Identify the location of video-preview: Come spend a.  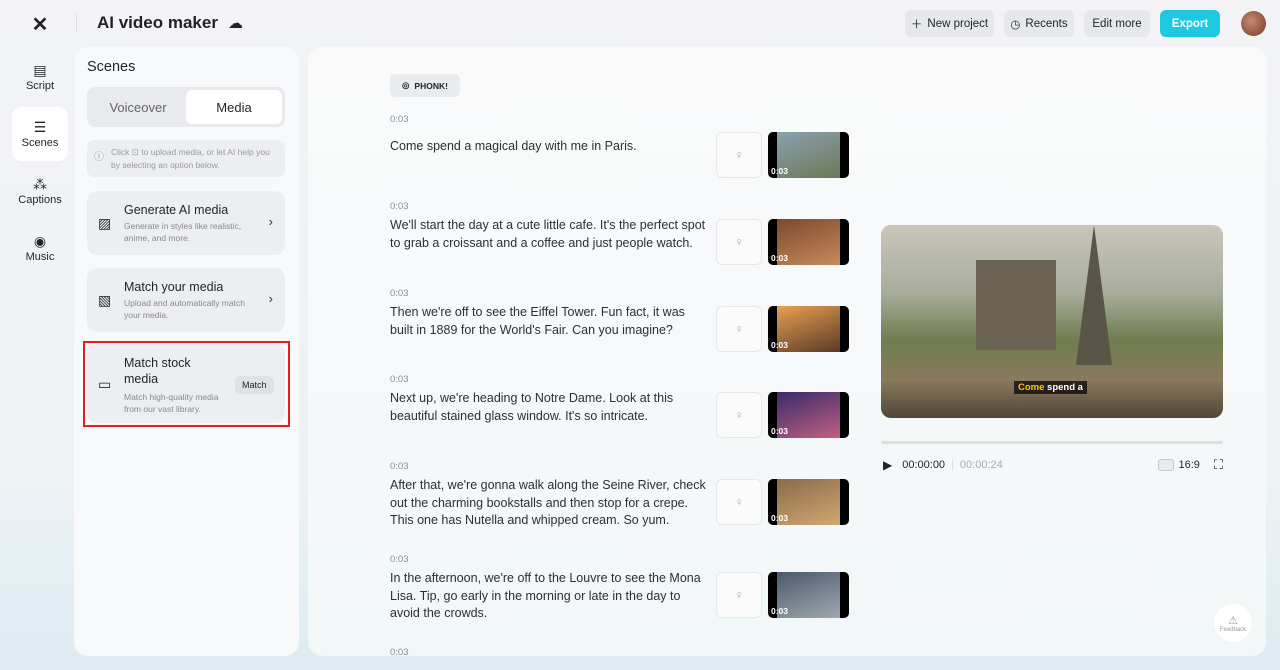
(1052, 321).